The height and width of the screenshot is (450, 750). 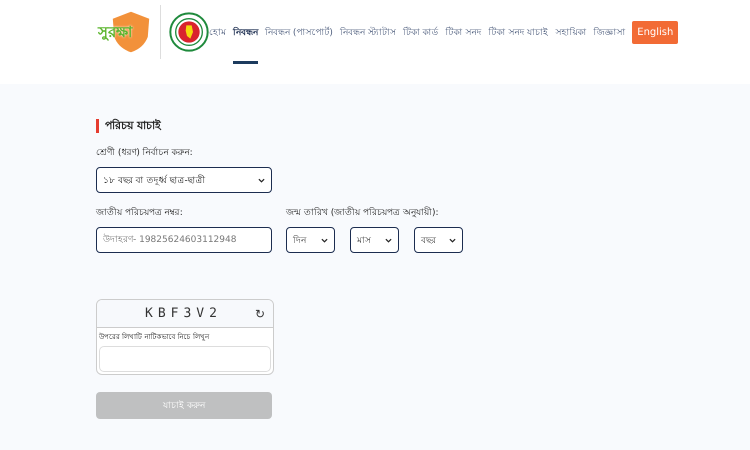 What do you see at coordinates (184, 240) in the screenshot?
I see `nid-input-field: উদাহরণ- 19825624603112948` at bounding box center [184, 240].